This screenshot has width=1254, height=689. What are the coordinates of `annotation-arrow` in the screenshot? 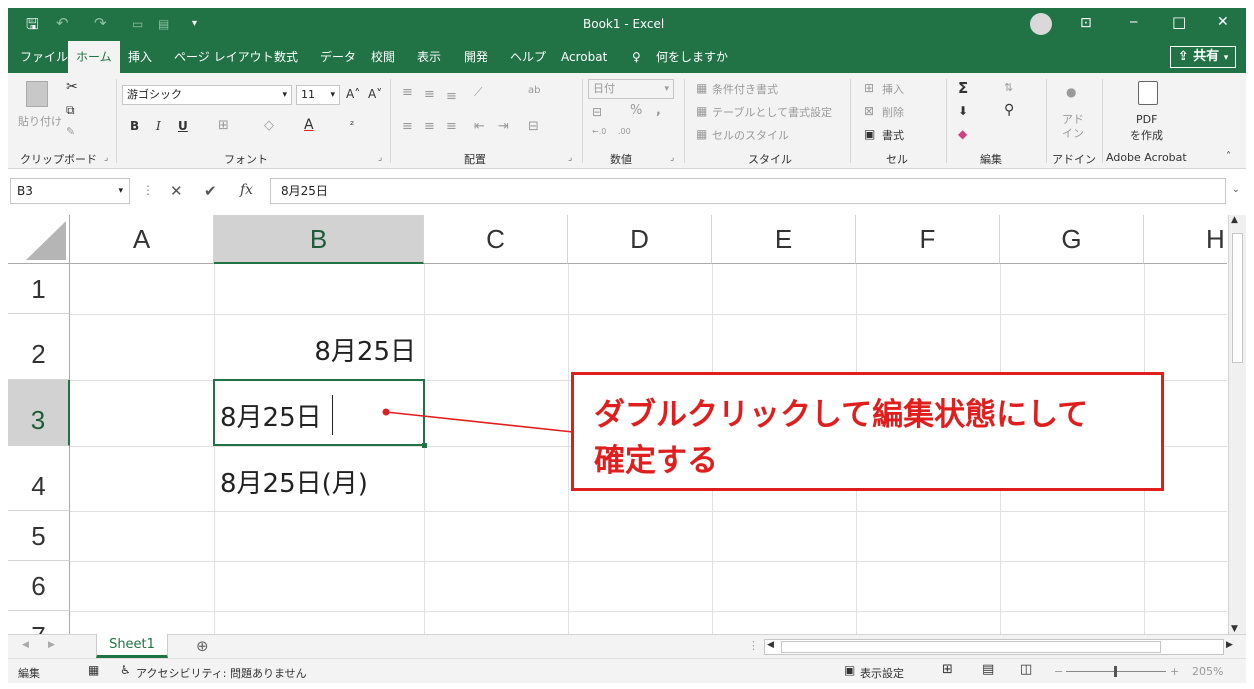 It's located at (478, 420).